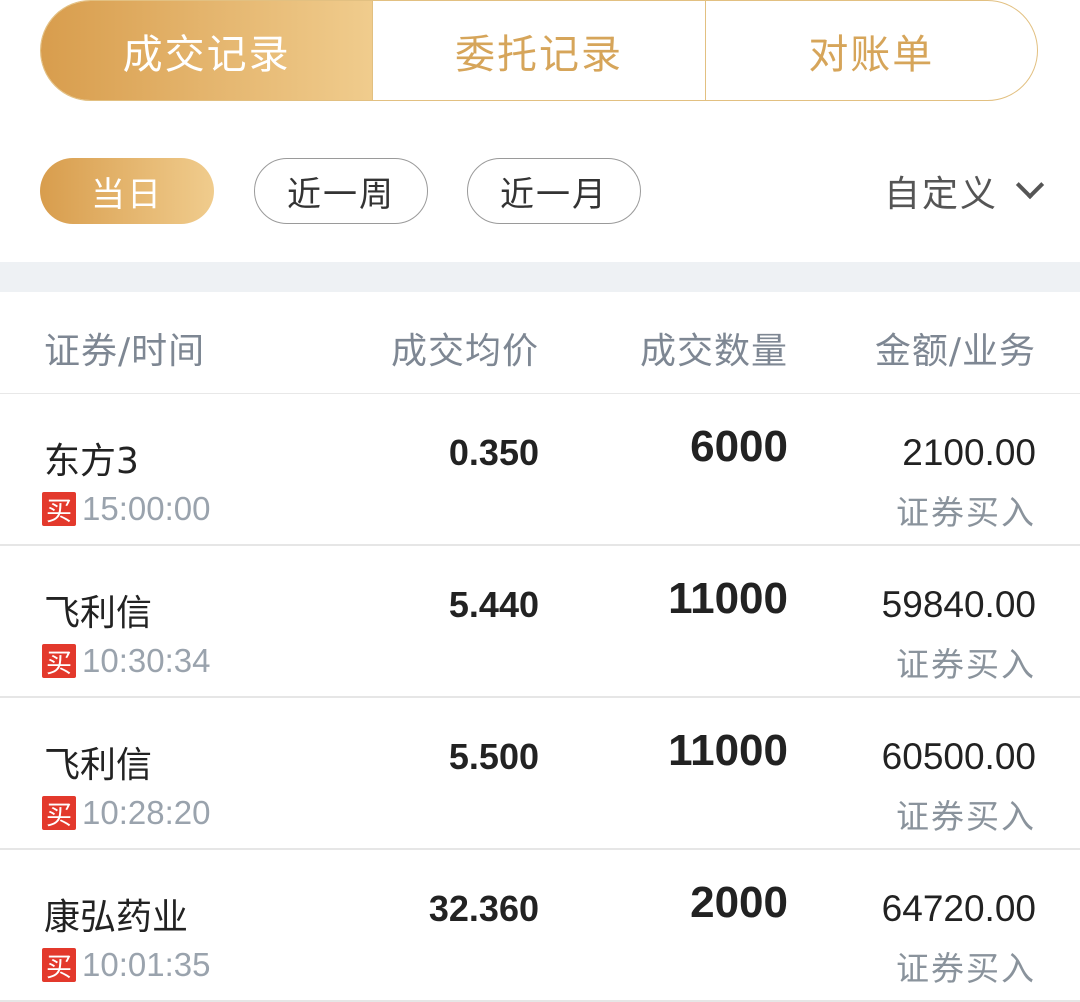  I want to click on avg-price: 5.500, so click(493, 756).